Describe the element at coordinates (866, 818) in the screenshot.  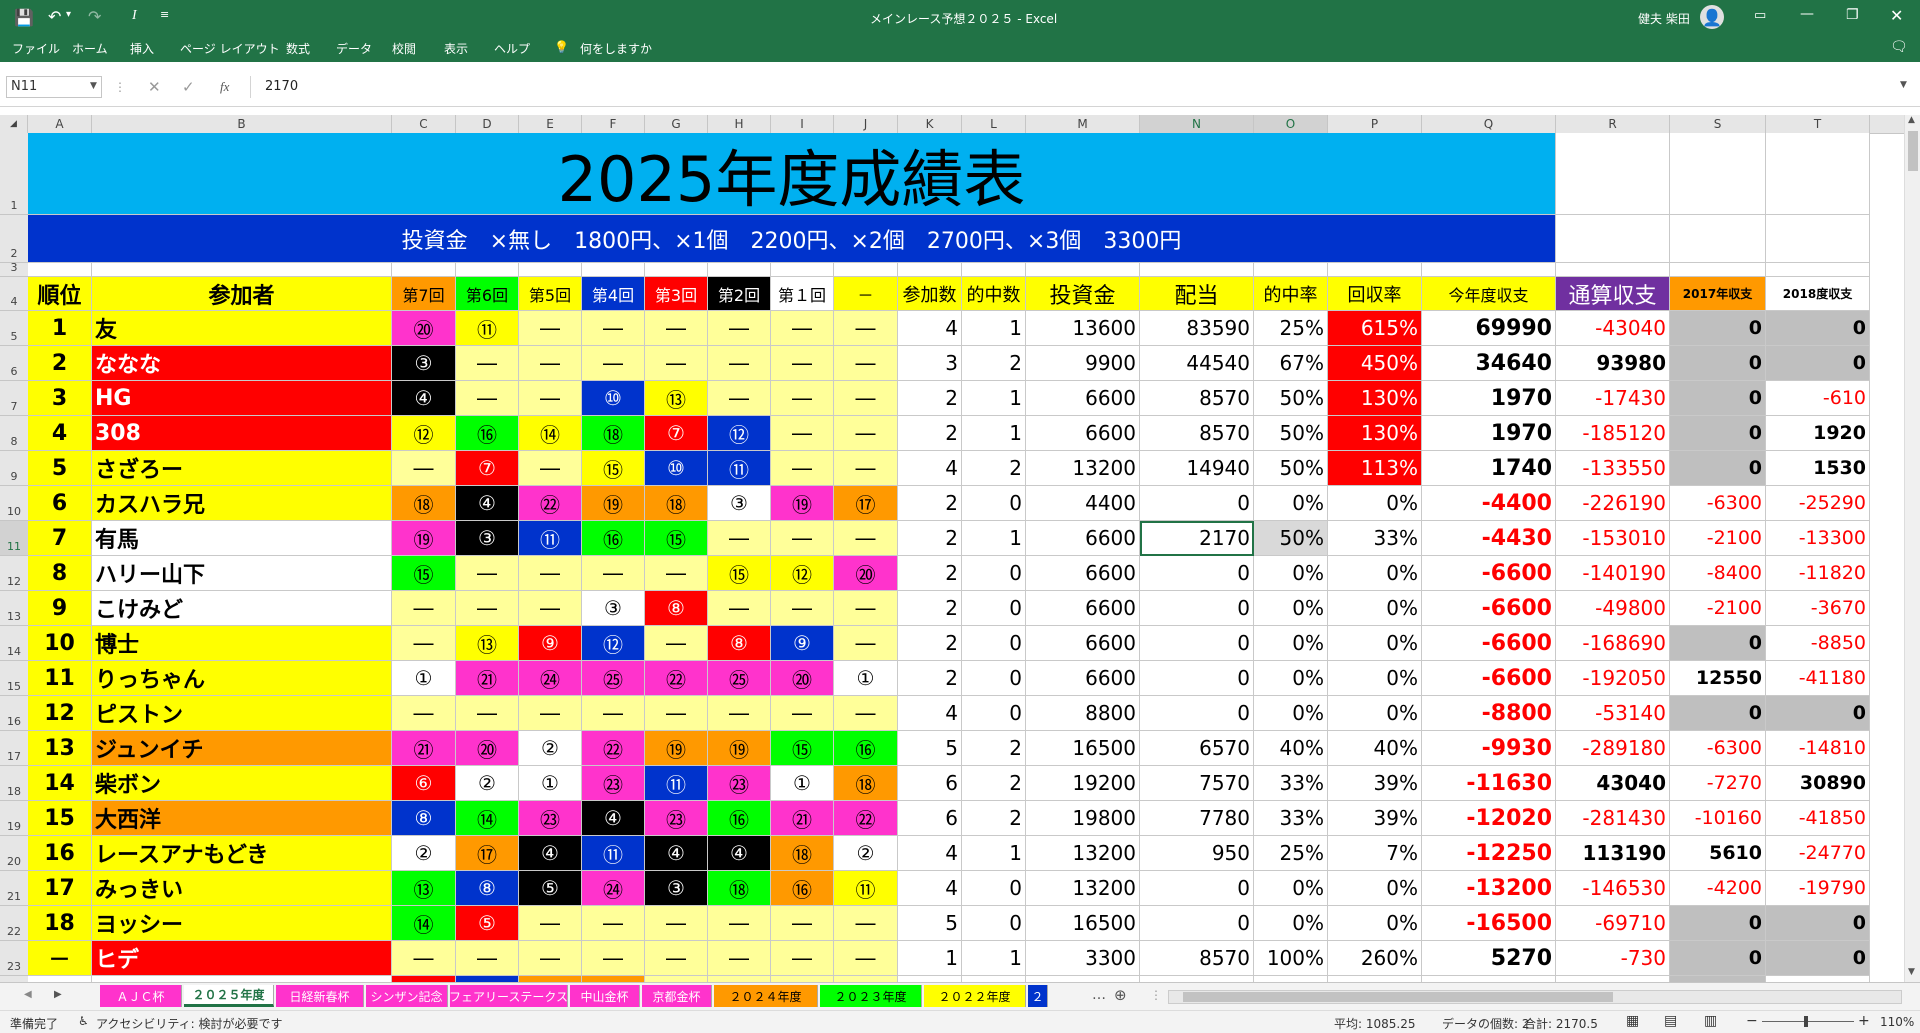
I see `race-result-0: ㉒` at that location.